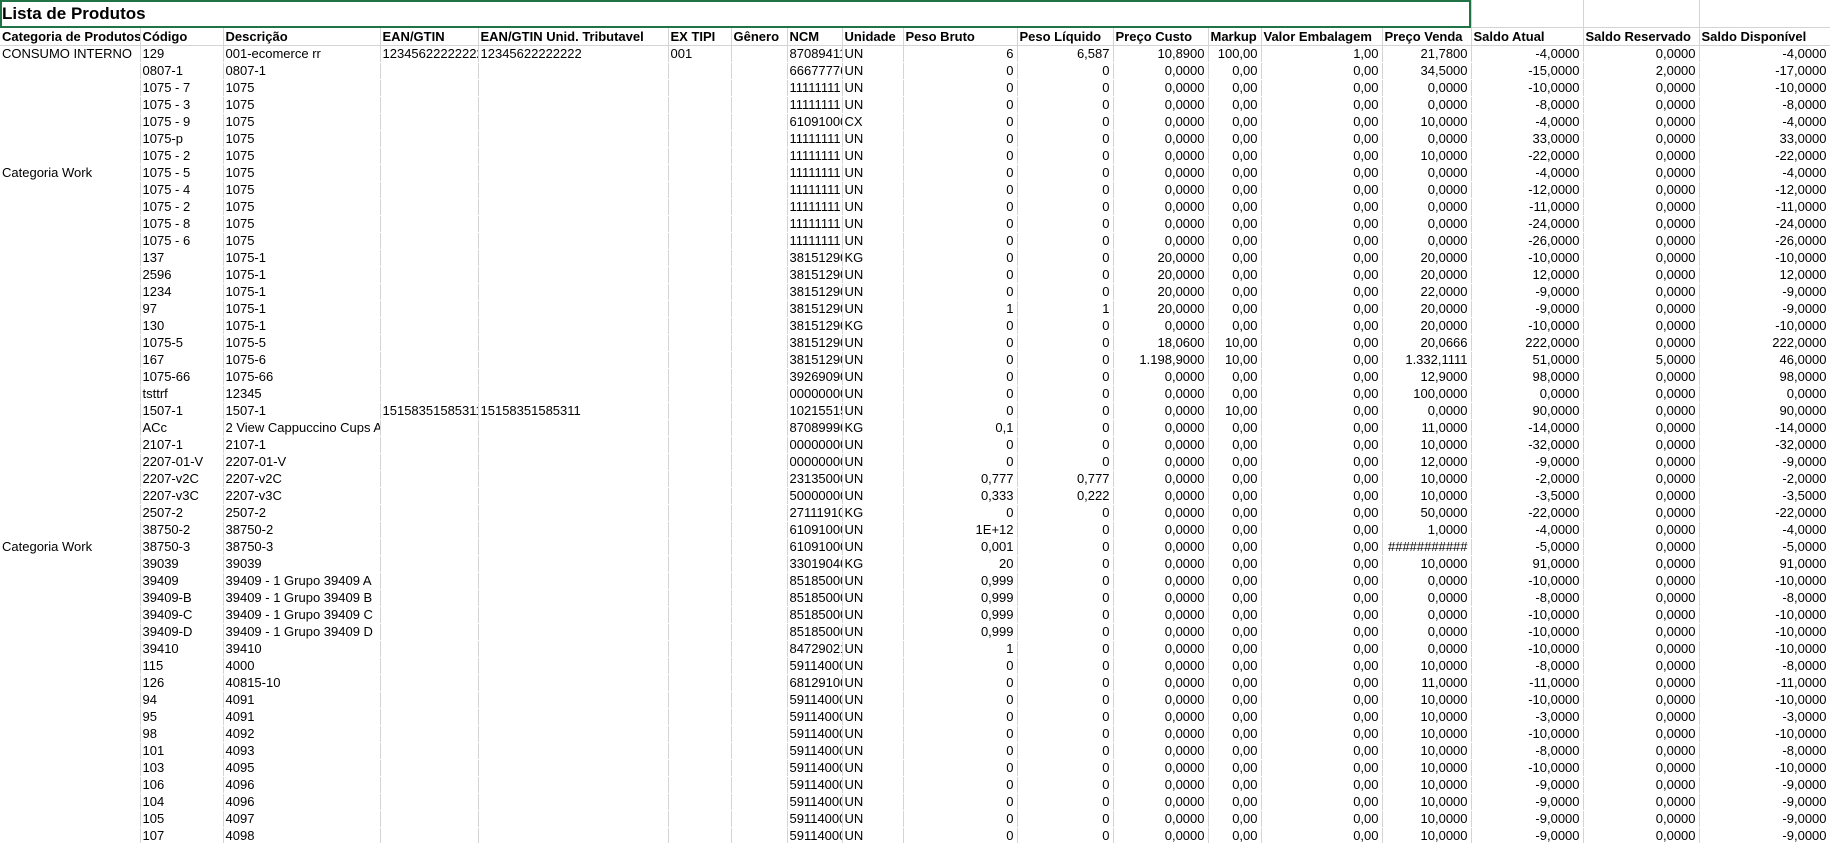 This screenshot has width=1830, height=843. I want to click on cell: 15158351585311, so click(429, 411).